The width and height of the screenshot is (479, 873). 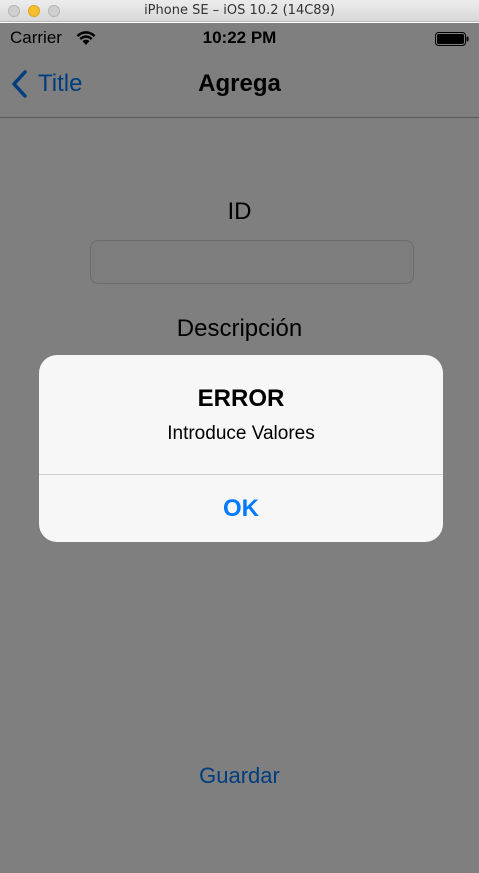 I want to click on simulator-window-title: iPhone SE – iOS 10.2 (14C89), so click(x=239, y=10).